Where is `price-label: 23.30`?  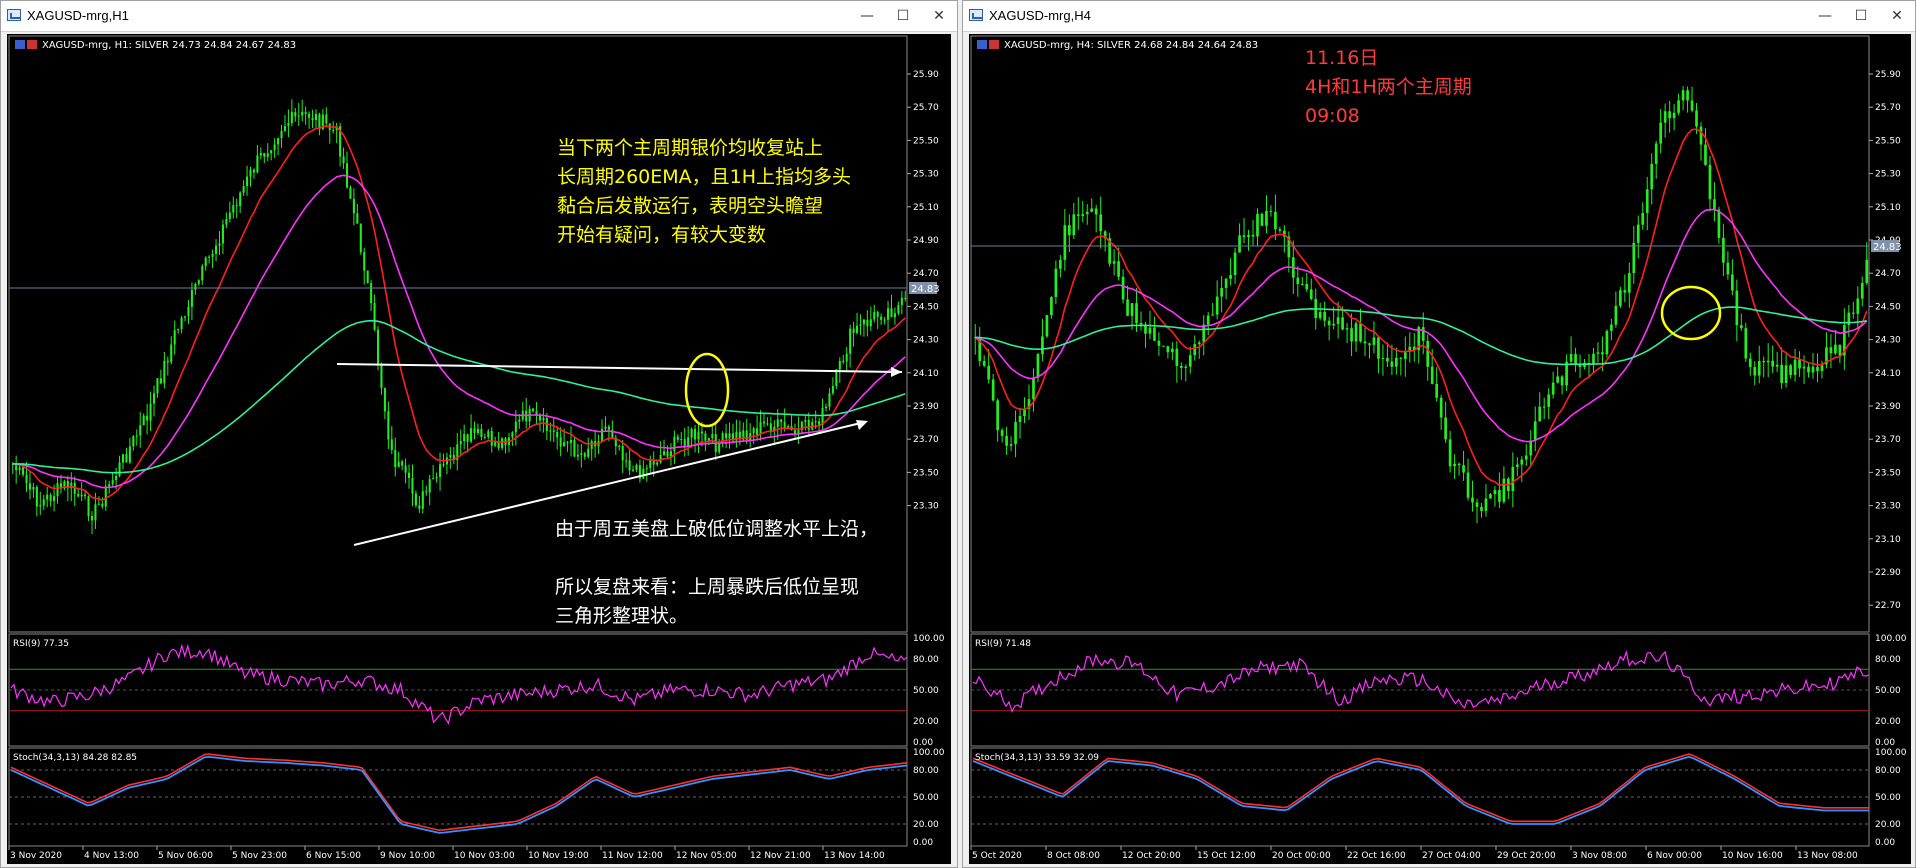 price-label: 23.30 is located at coordinates (1888, 507).